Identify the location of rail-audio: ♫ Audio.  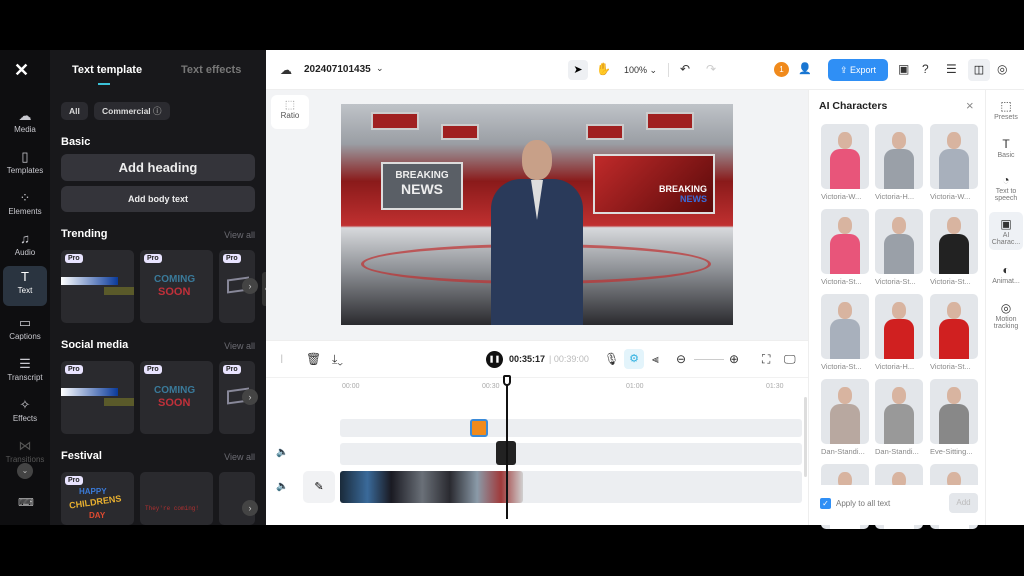
(25, 247).